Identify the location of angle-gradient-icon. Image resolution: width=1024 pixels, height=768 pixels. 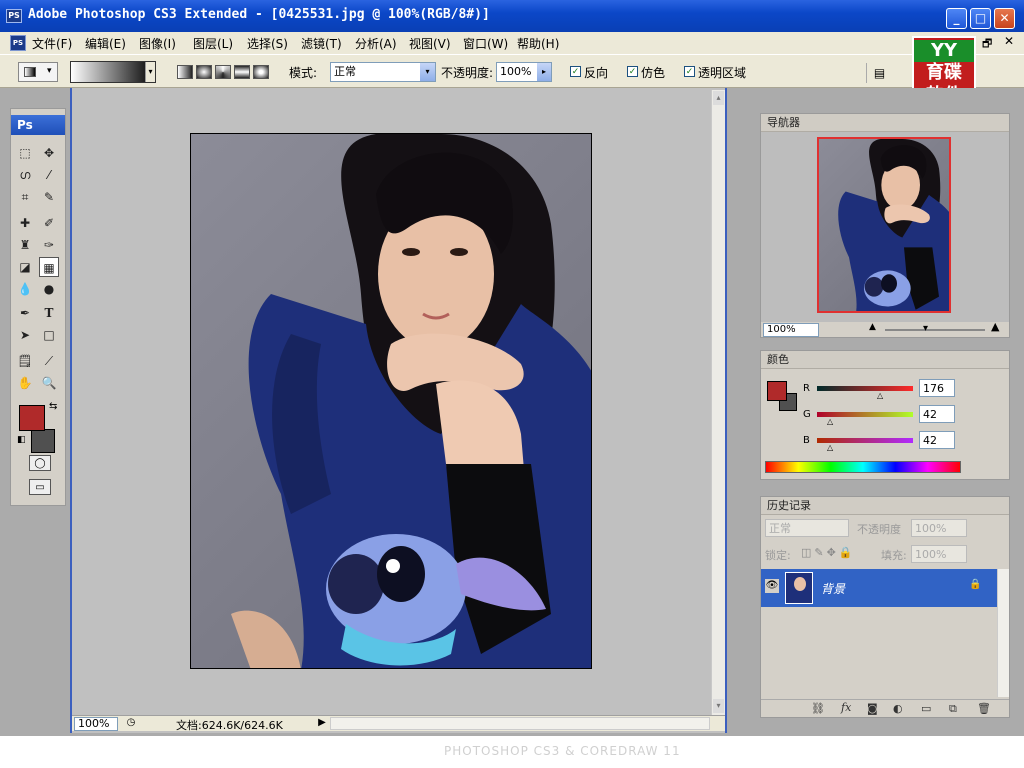
(223, 72).